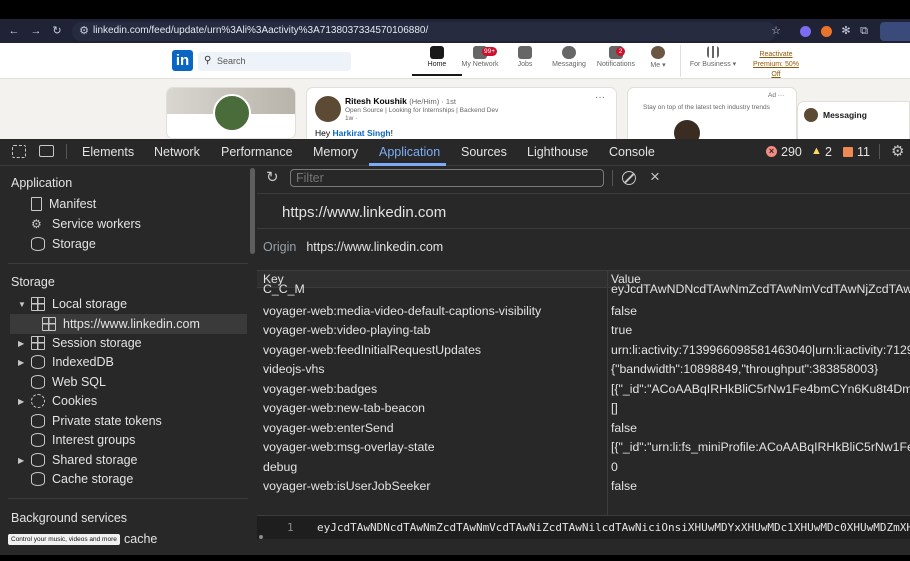  I want to click on sidebar-item-cache-storage: Cache storage, so click(82, 479).